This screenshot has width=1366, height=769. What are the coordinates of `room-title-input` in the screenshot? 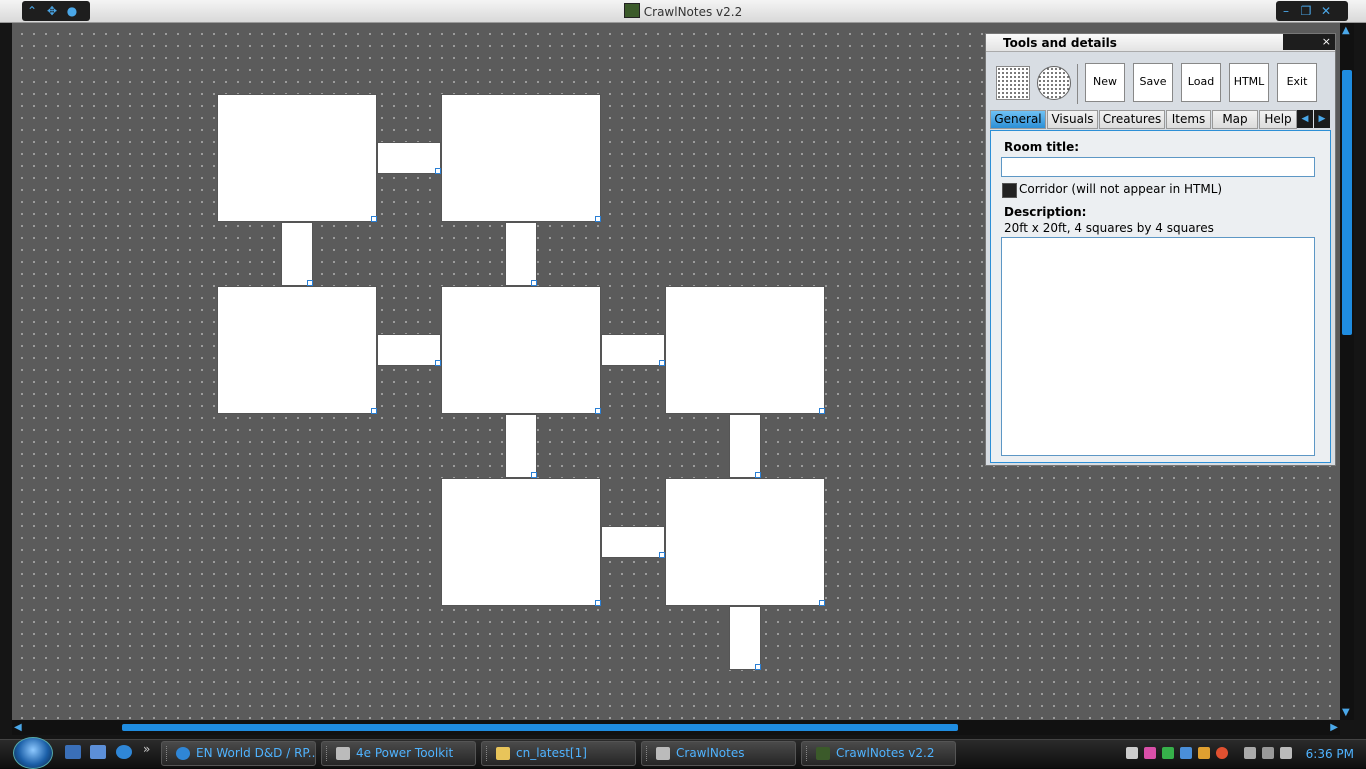 It's located at (1158, 167).